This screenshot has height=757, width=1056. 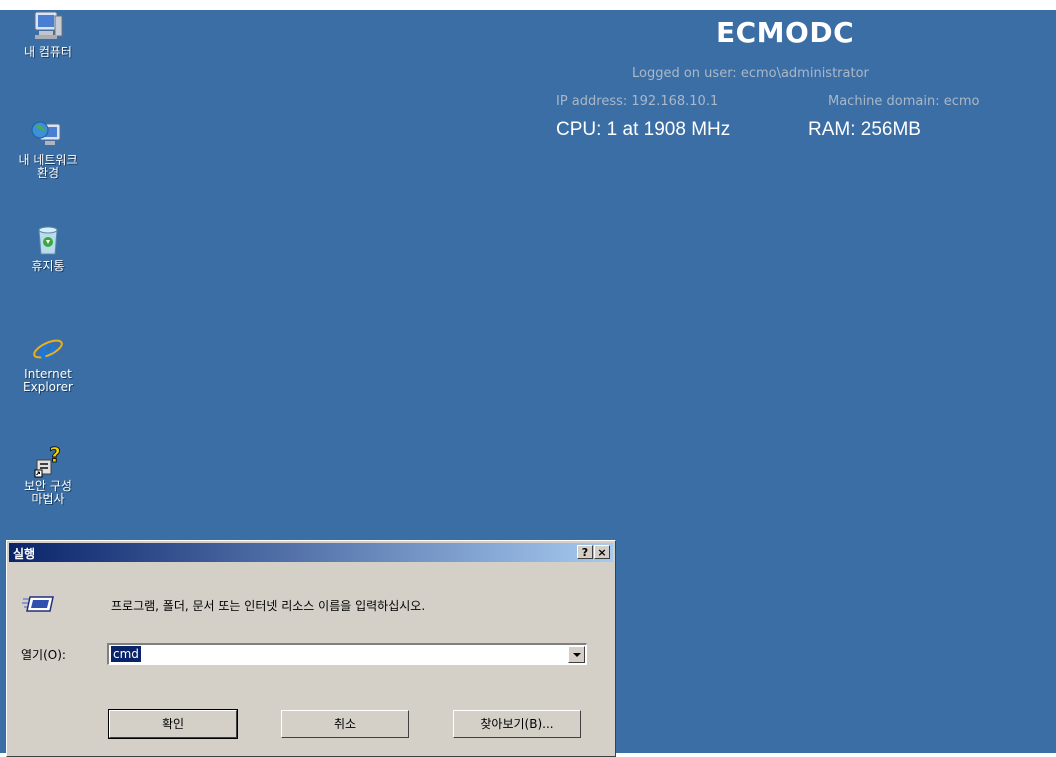 I want to click on network-places-shortcut: 내 네트워크 환경, so click(x=48, y=149).